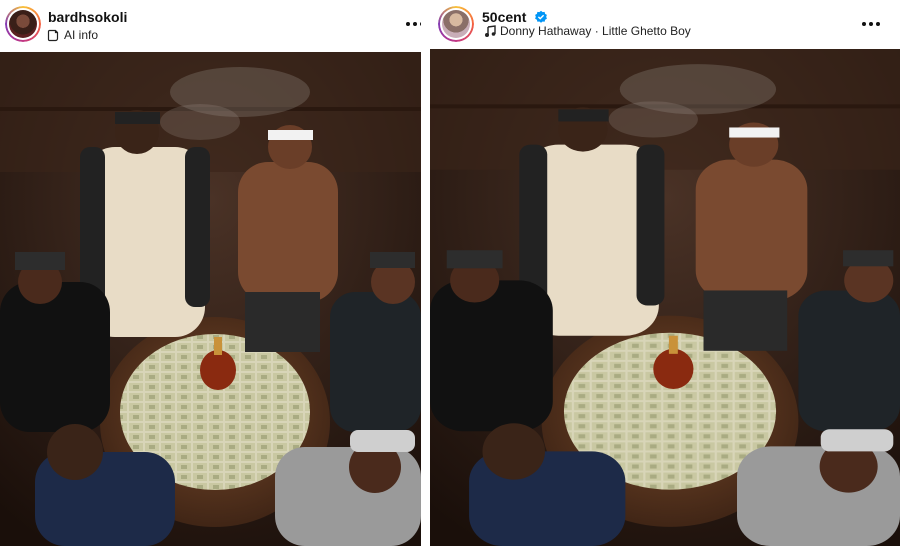 This screenshot has height=546, width=900. Describe the element at coordinates (81, 35) in the screenshot. I see `ai-info-text: AI info` at that location.